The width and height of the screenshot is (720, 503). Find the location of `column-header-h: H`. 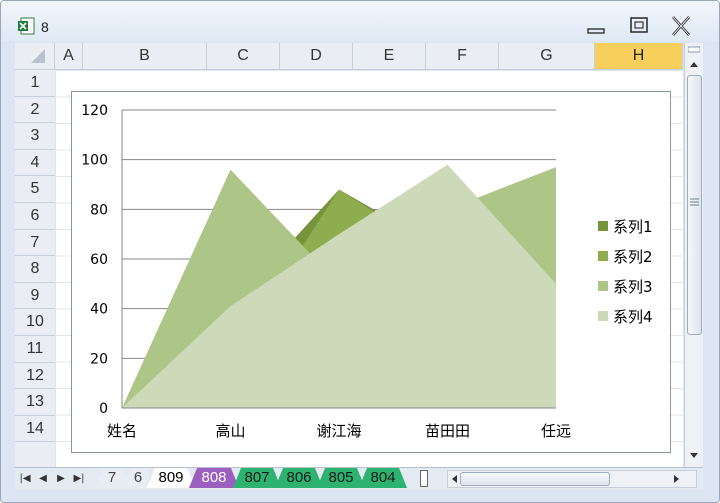

column-header-h: H is located at coordinates (639, 56).